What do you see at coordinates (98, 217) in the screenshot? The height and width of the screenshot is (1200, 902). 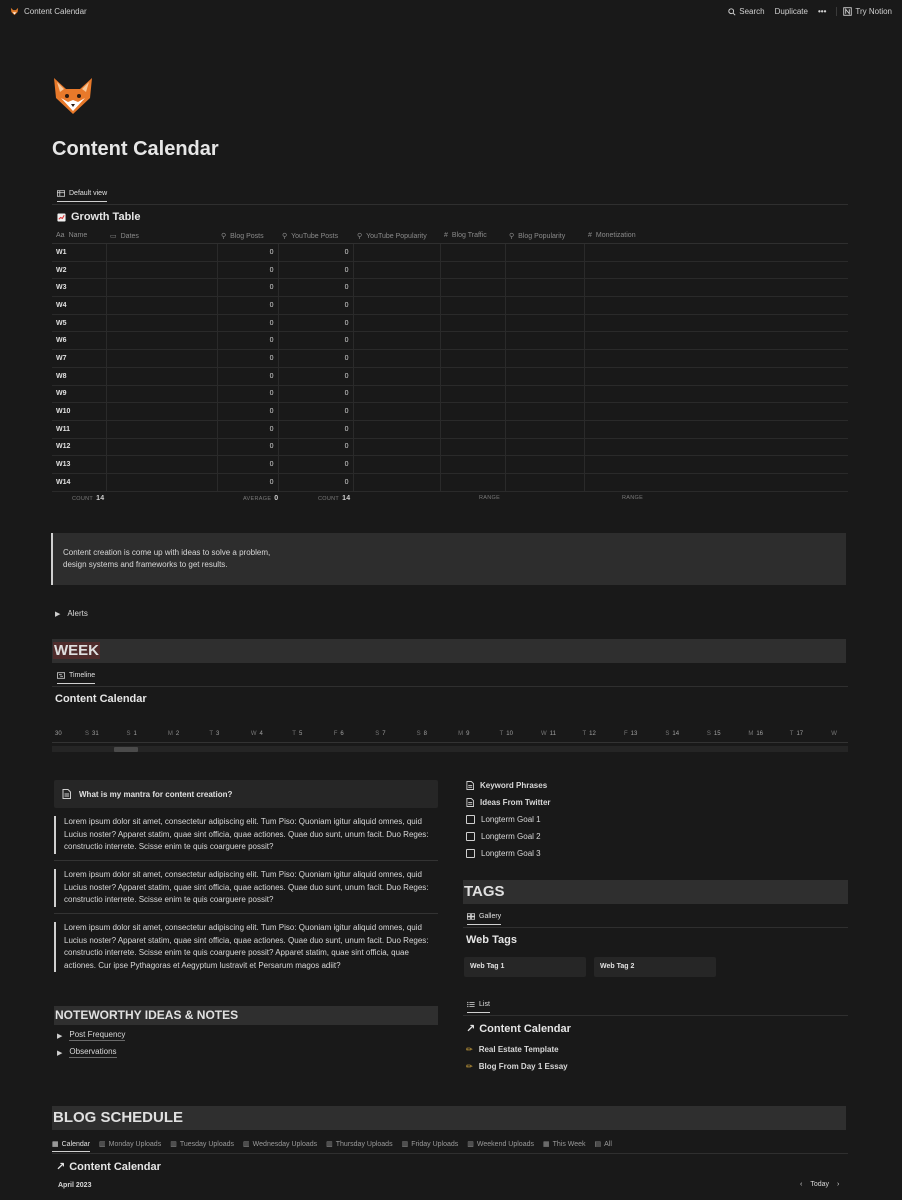 I see `growth-table-title: Growth Table` at bounding box center [98, 217].